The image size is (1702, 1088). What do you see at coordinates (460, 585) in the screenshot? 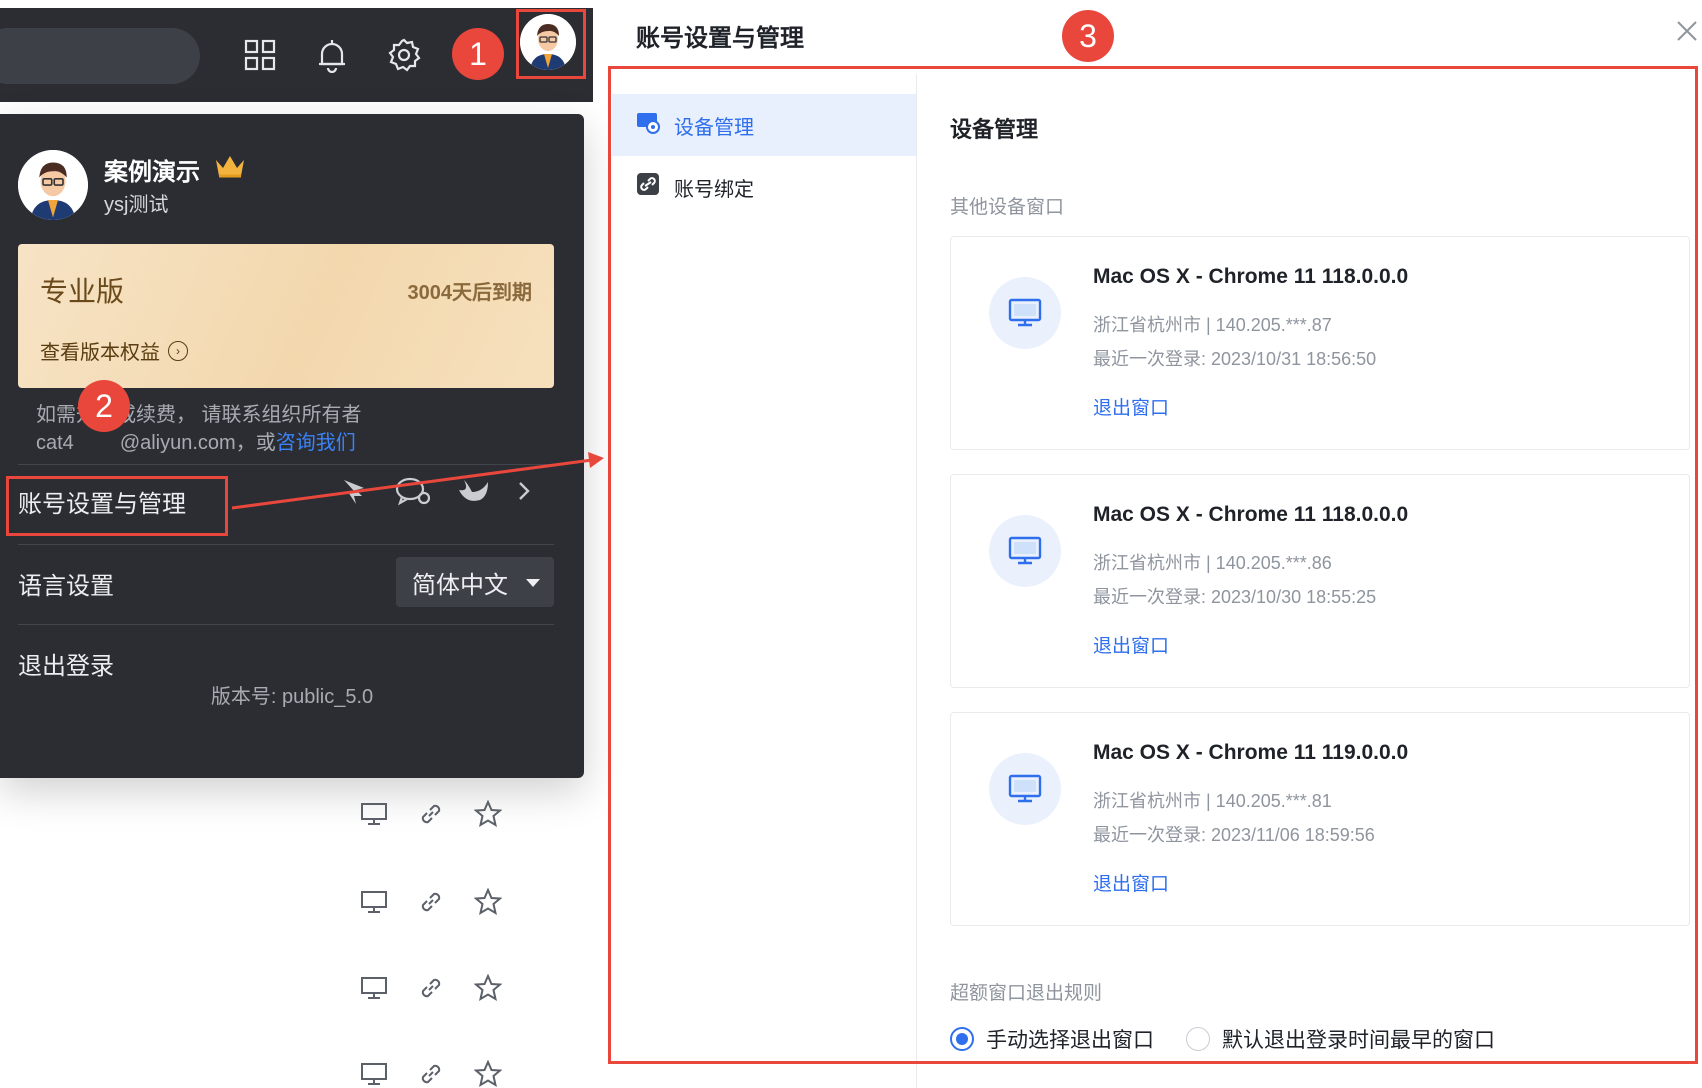
I see `language-value: 简体中文` at bounding box center [460, 585].